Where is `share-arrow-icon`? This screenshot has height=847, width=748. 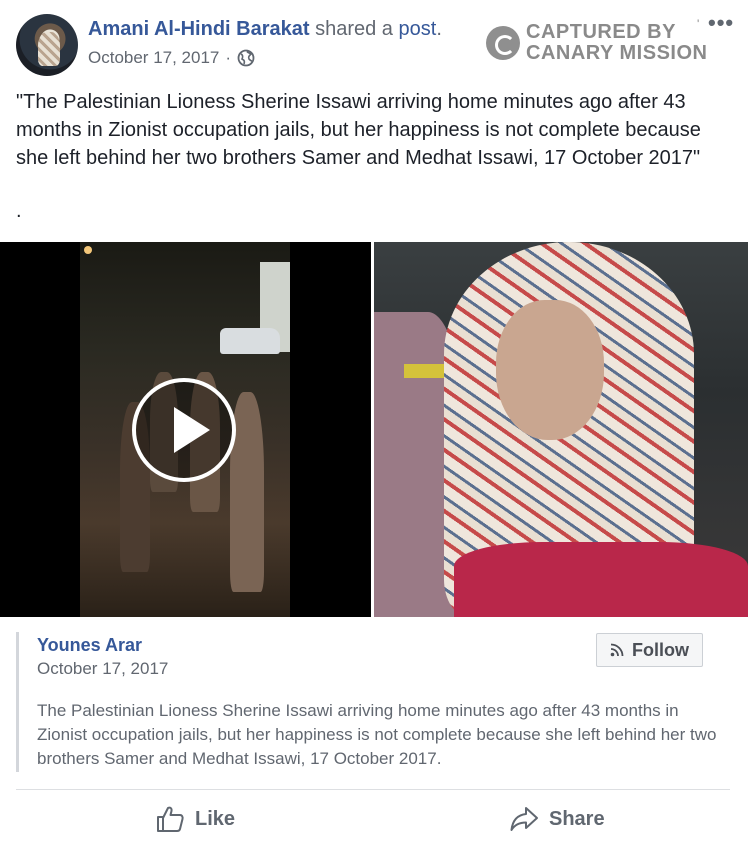 share-arrow-icon is located at coordinates (524, 819).